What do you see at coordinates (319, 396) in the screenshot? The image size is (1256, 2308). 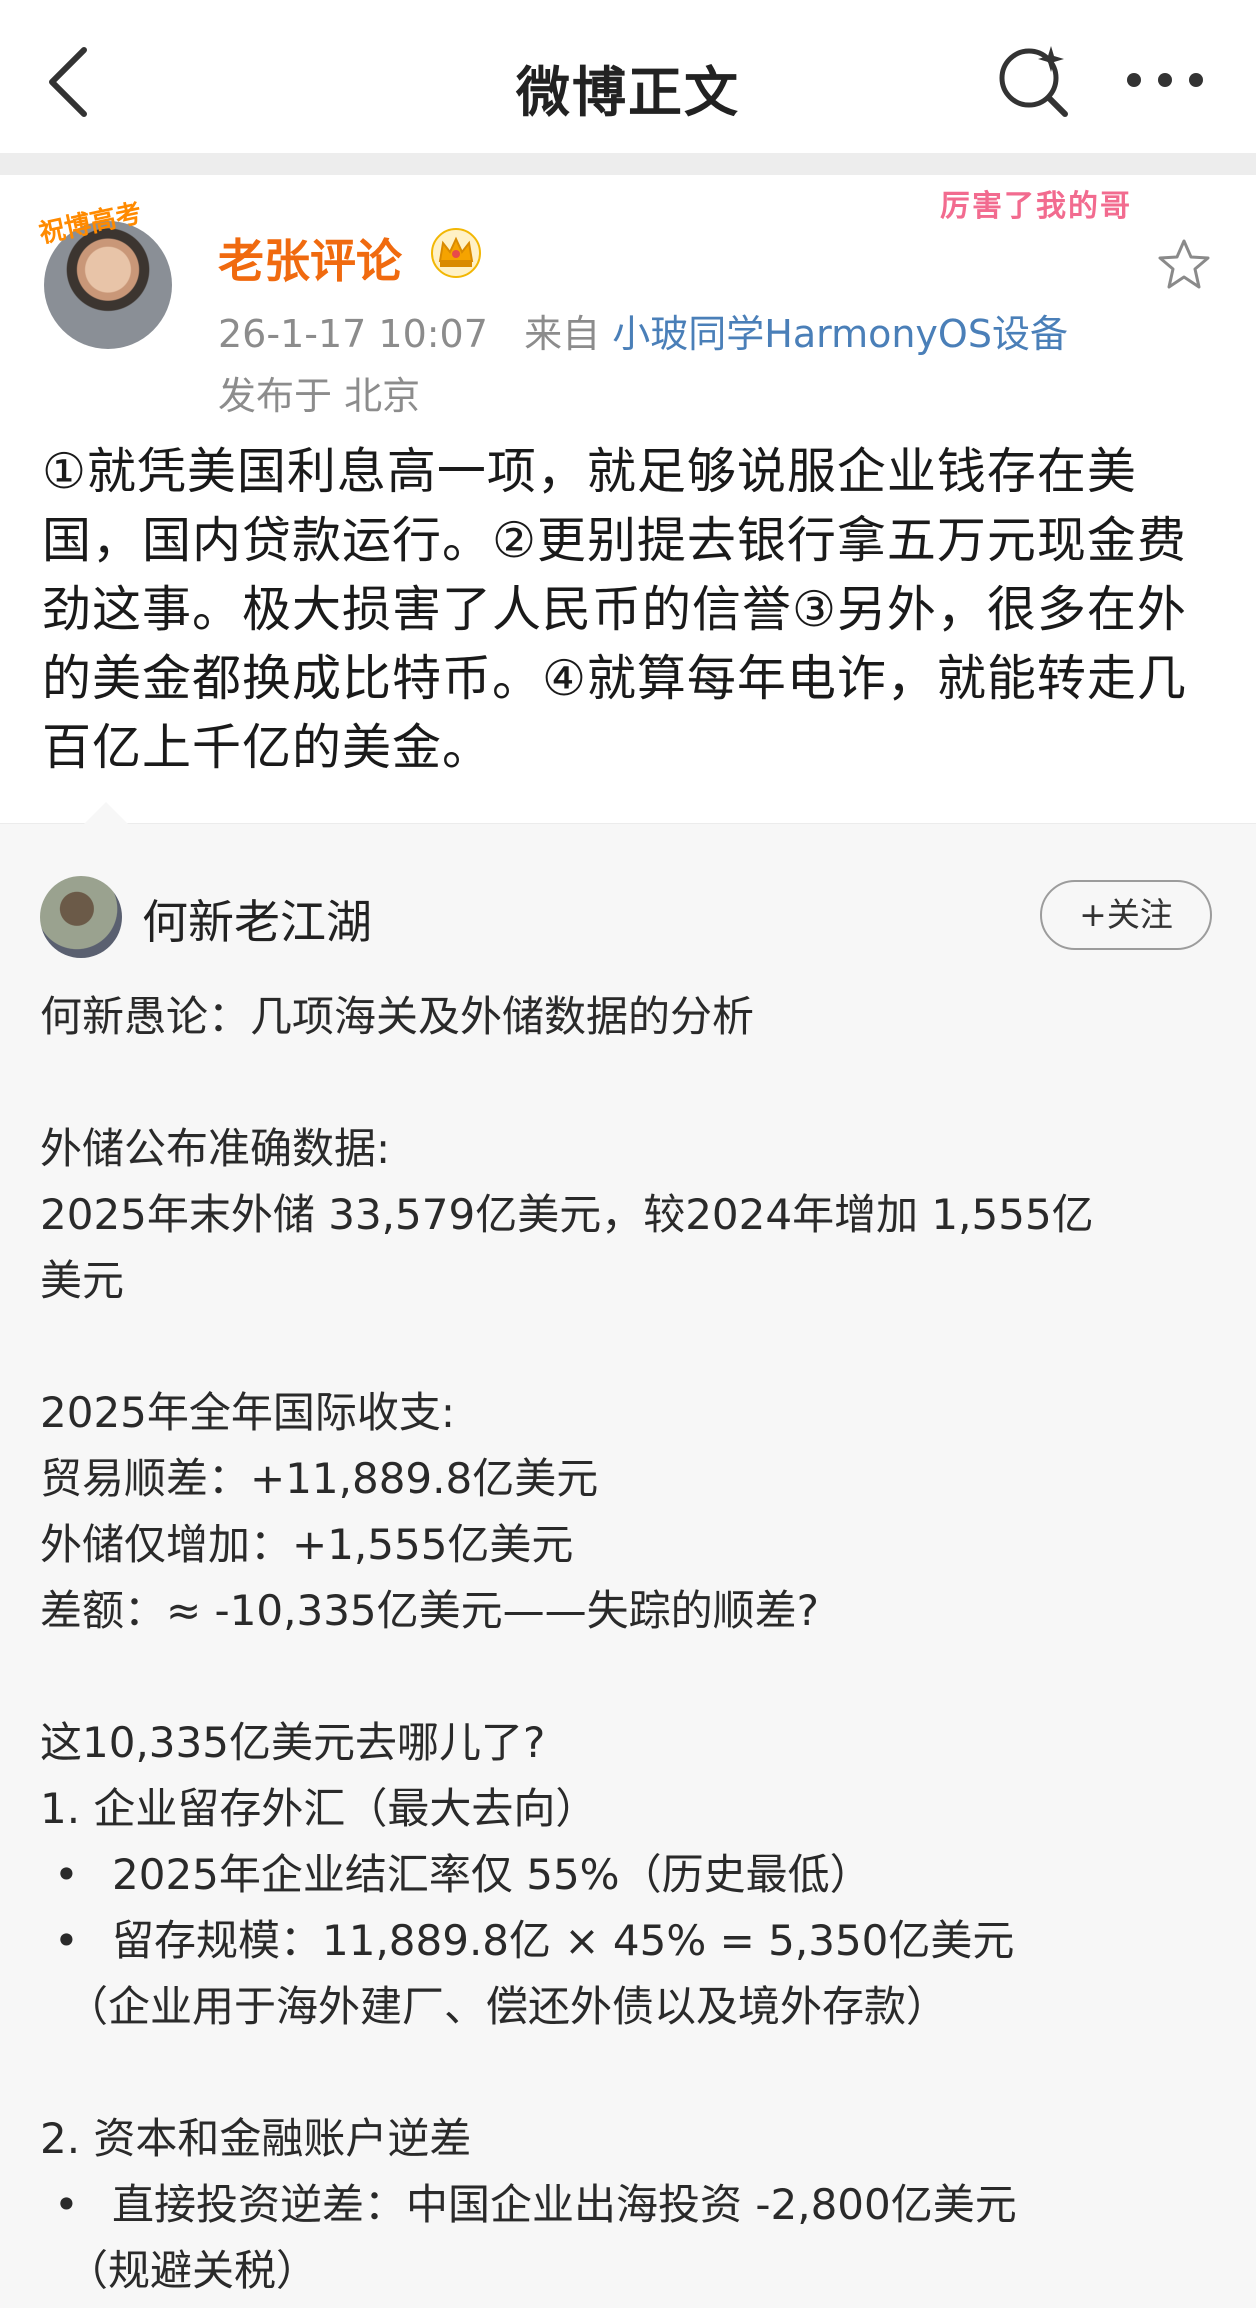 I see `post-location: 发布于 北京` at bounding box center [319, 396].